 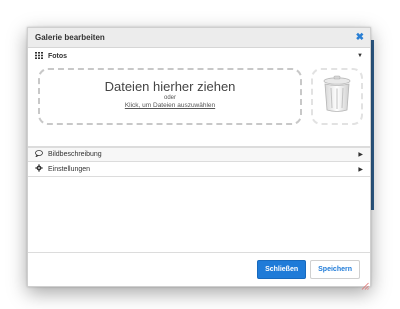 I want to click on speech-bubble-icon, so click(x=39, y=154).